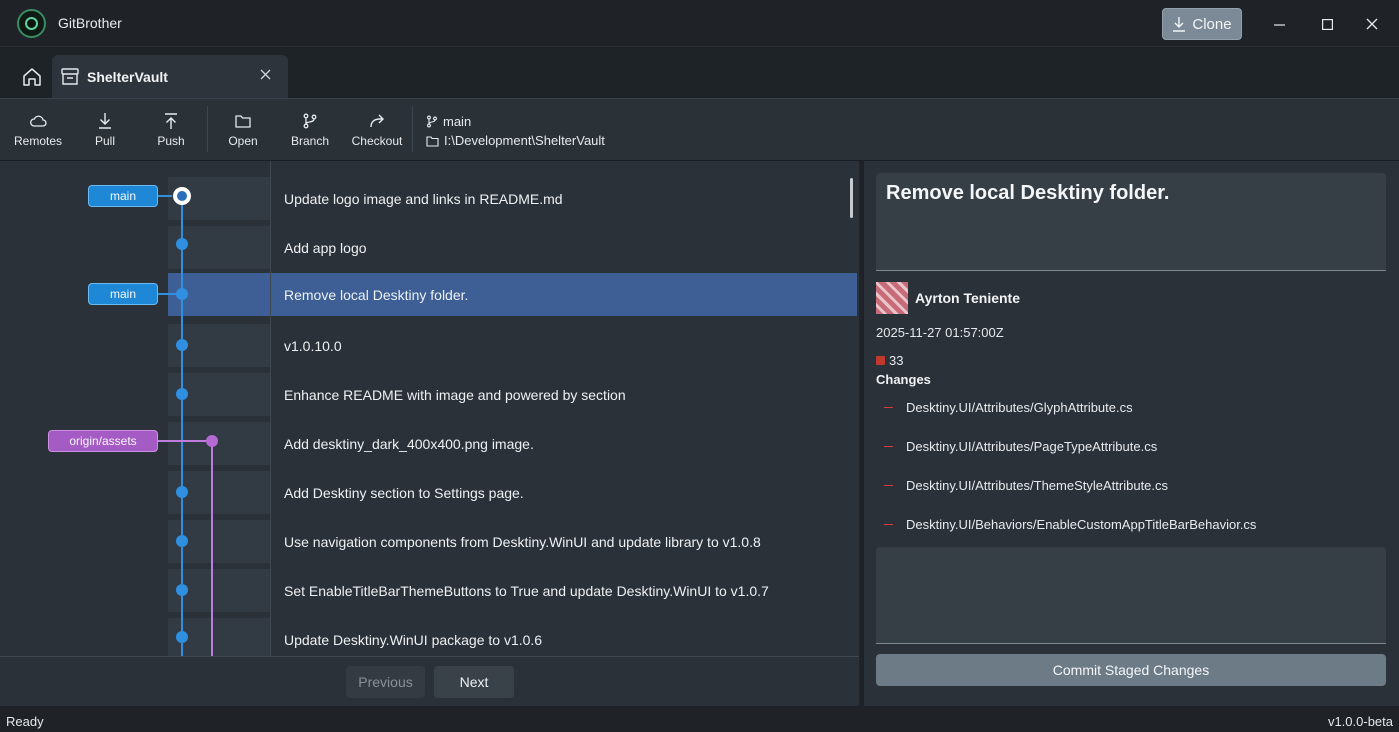 The image size is (1399, 732). I want to click on author-name: Ayrton Teniente, so click(968, 298).